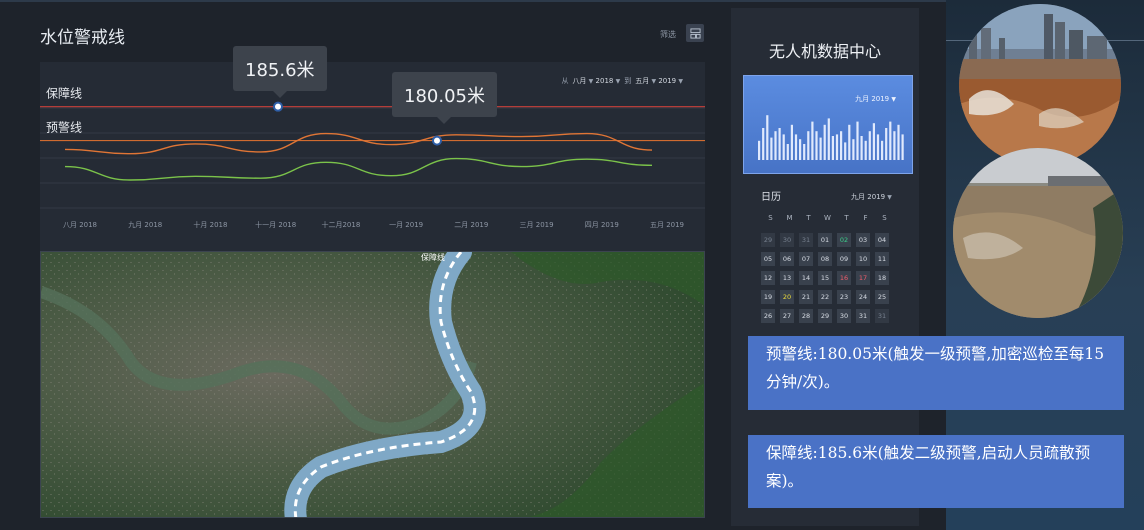  What do you see at coordinates (340, 224) in the screenshot?
I see `x-tick-label: 十二月2018` at bounding box center [340, 224].